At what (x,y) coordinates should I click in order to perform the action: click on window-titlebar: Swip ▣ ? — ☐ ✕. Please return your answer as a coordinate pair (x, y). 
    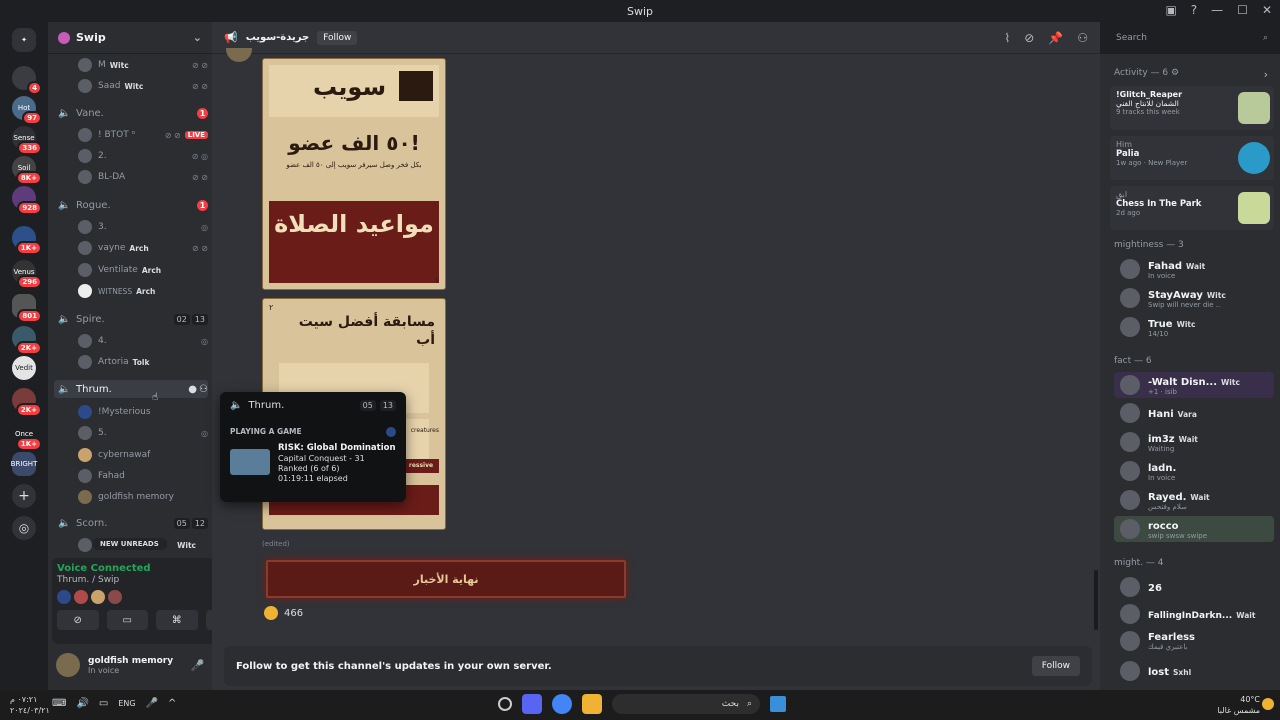
    Looking at the image, I should click on (640, 11).